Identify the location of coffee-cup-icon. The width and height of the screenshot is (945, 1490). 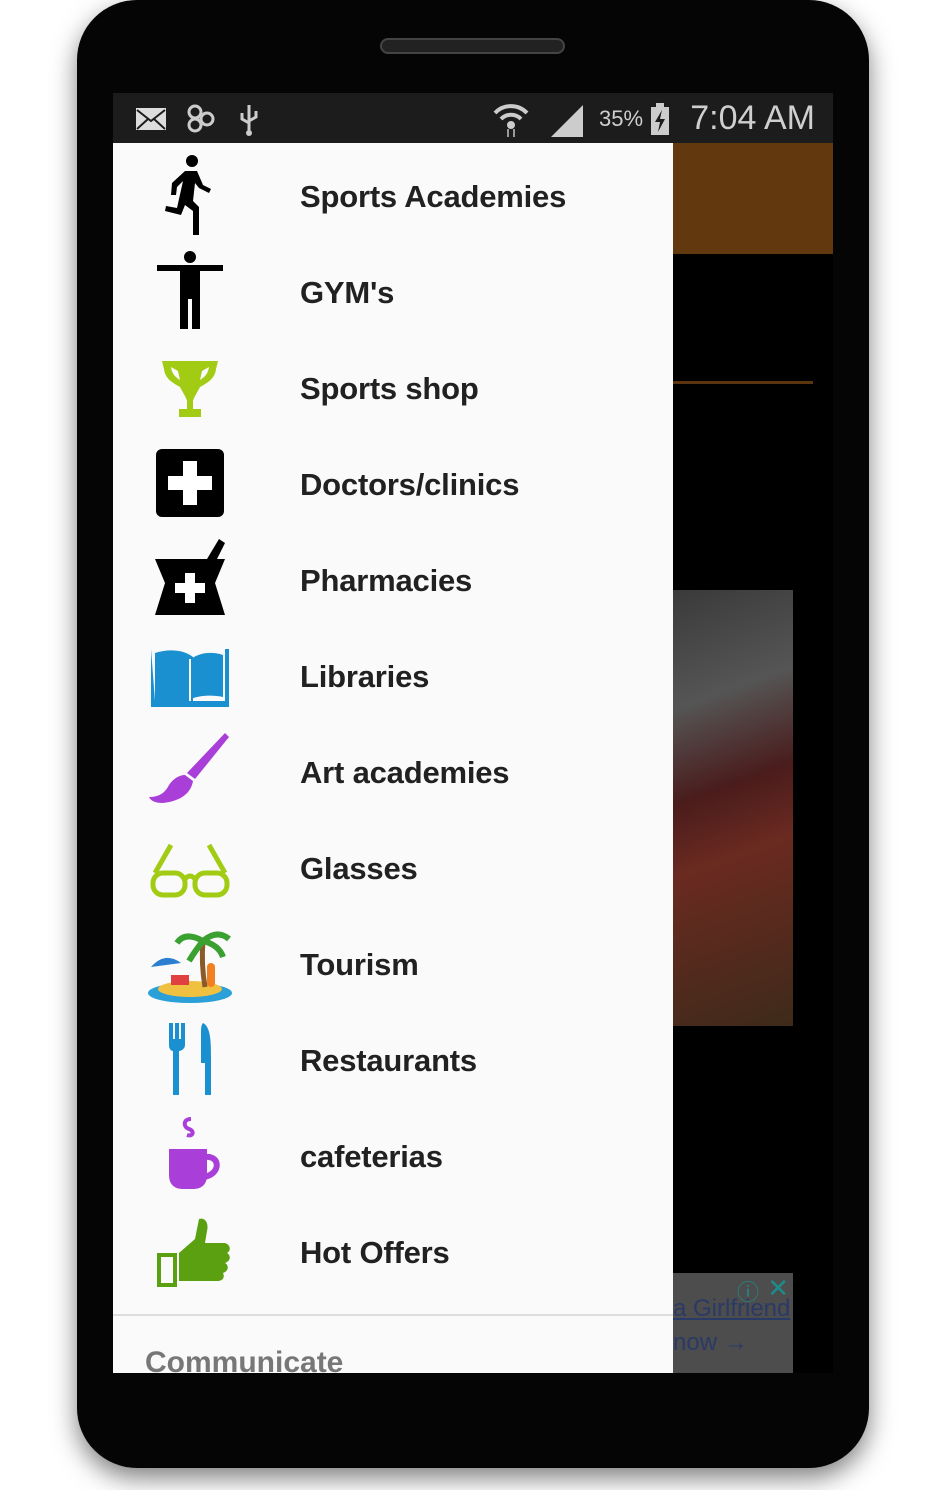
(190, 1155).